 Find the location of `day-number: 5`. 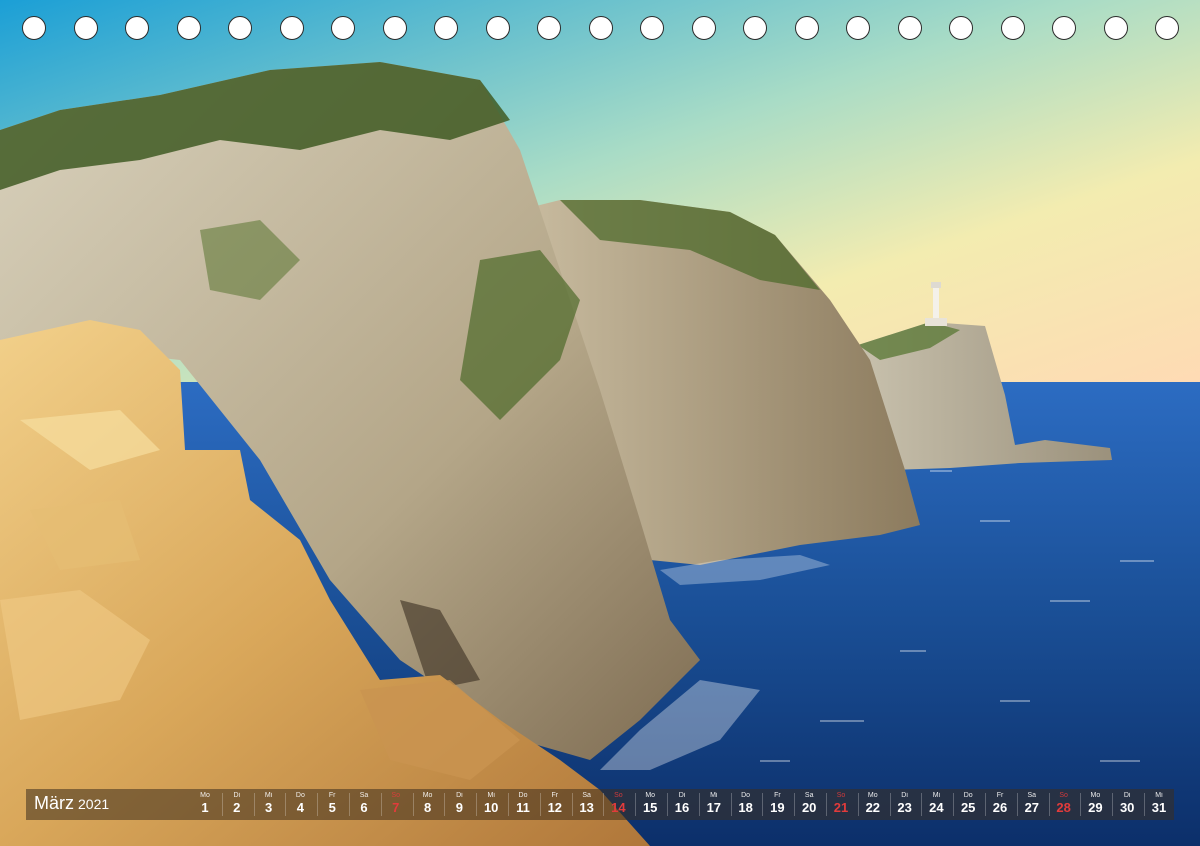

day-number: 5 is located at coordinates (332, 807).